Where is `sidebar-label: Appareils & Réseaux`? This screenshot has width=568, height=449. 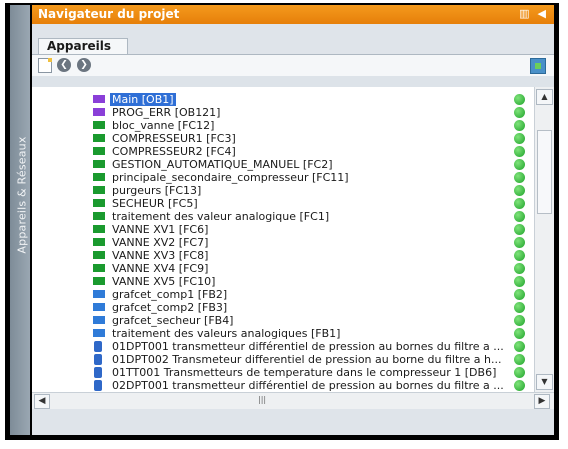 sidebar-label: Appareils & Réseaux is located at coordinates (22, 195).